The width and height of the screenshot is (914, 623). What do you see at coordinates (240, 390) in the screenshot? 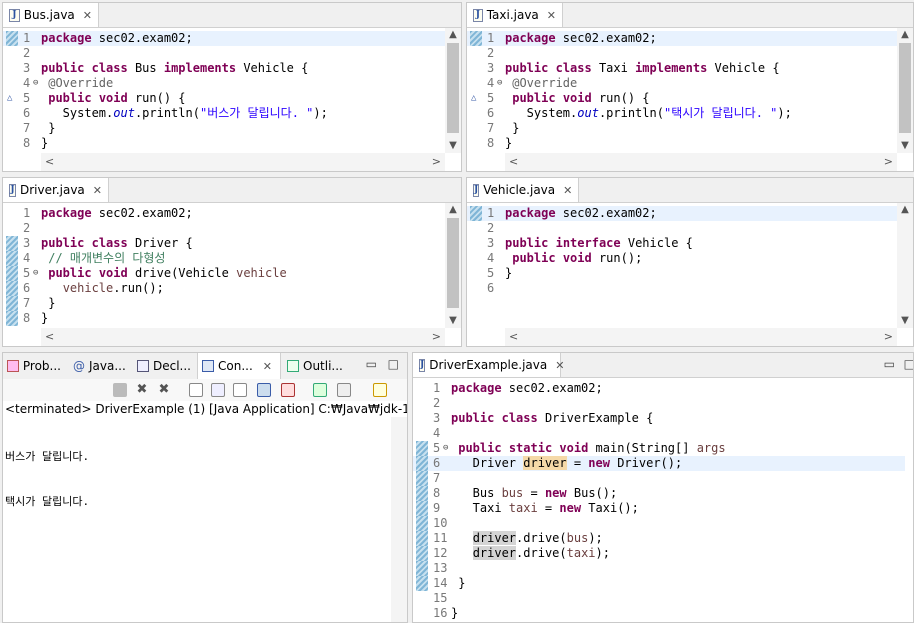
I see `word-wrap-icon` at bounding box center [240, 390].